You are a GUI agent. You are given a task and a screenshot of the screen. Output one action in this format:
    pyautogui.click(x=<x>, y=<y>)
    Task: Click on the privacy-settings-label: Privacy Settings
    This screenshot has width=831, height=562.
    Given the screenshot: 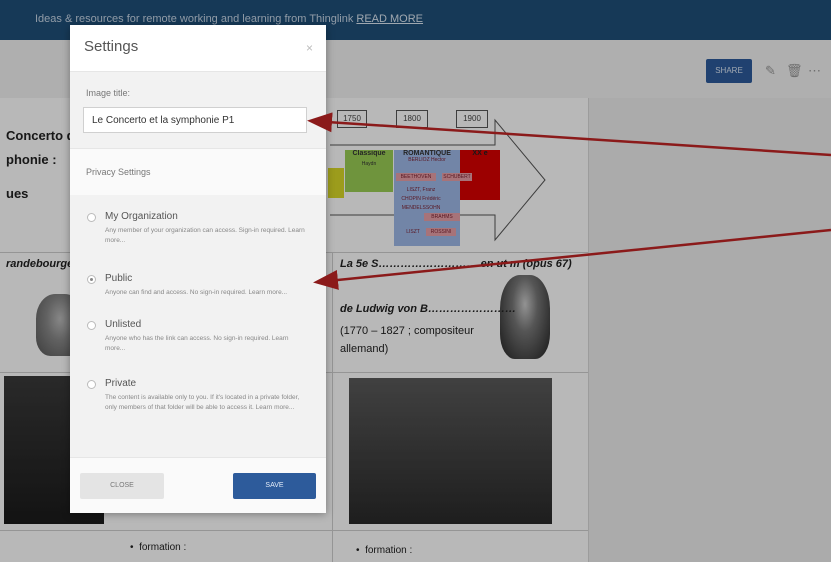 What is the action you would take?
    pyautogui.click(x=118, y=172)
    